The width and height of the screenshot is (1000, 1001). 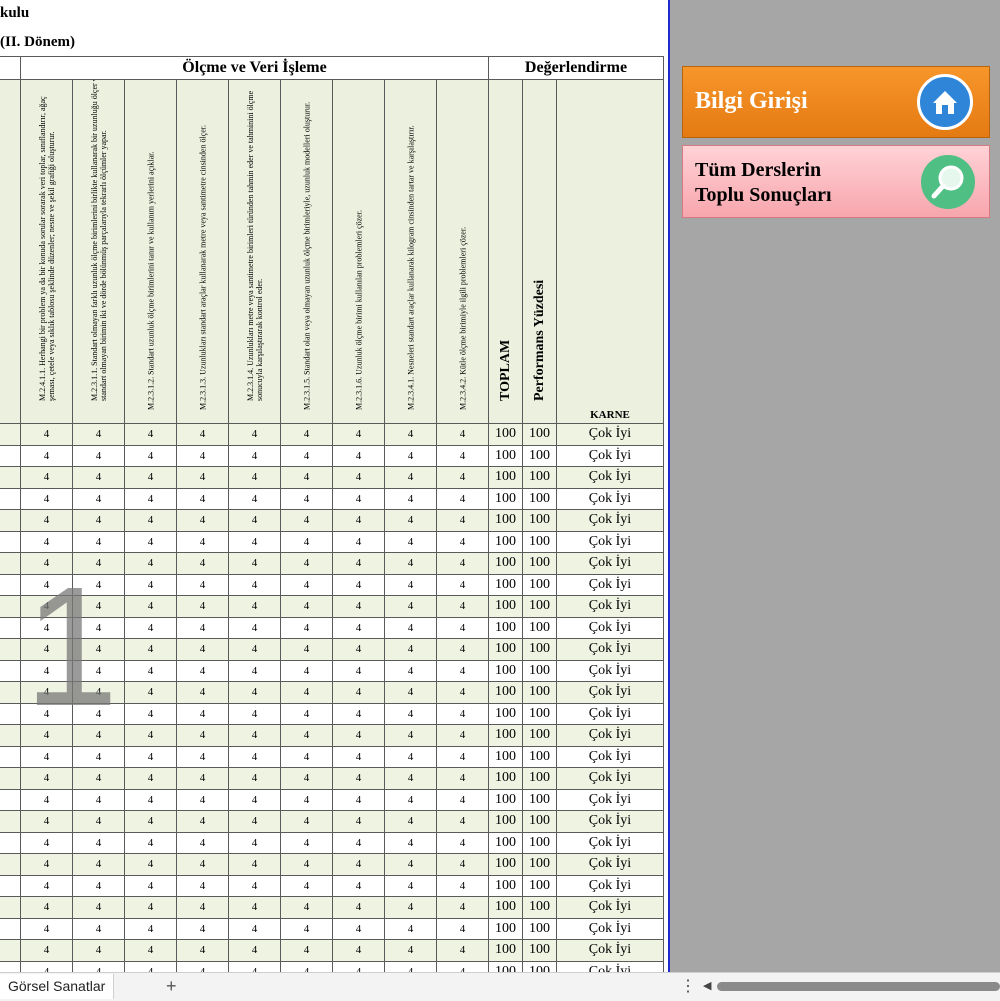 What do you see at coordinates (171, 986) in the screenshot?
I see `add-sheet-icon: +` at bounding box center [171, 986].